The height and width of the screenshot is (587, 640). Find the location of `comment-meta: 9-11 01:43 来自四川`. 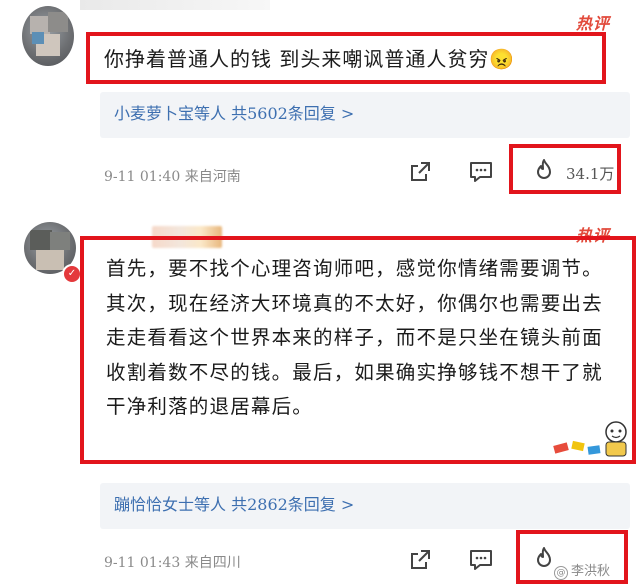

comment-meta: 9-11 01:43 来自四川 is located at coordinates (172, 563).